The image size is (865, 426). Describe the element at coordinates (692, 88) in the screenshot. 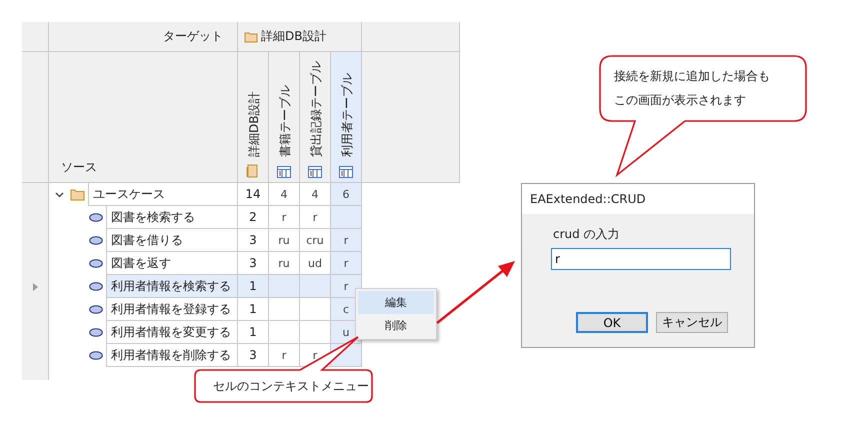

I see `callout-text: 接続を新規に追加した場合も この画面が表示されます` at that location.